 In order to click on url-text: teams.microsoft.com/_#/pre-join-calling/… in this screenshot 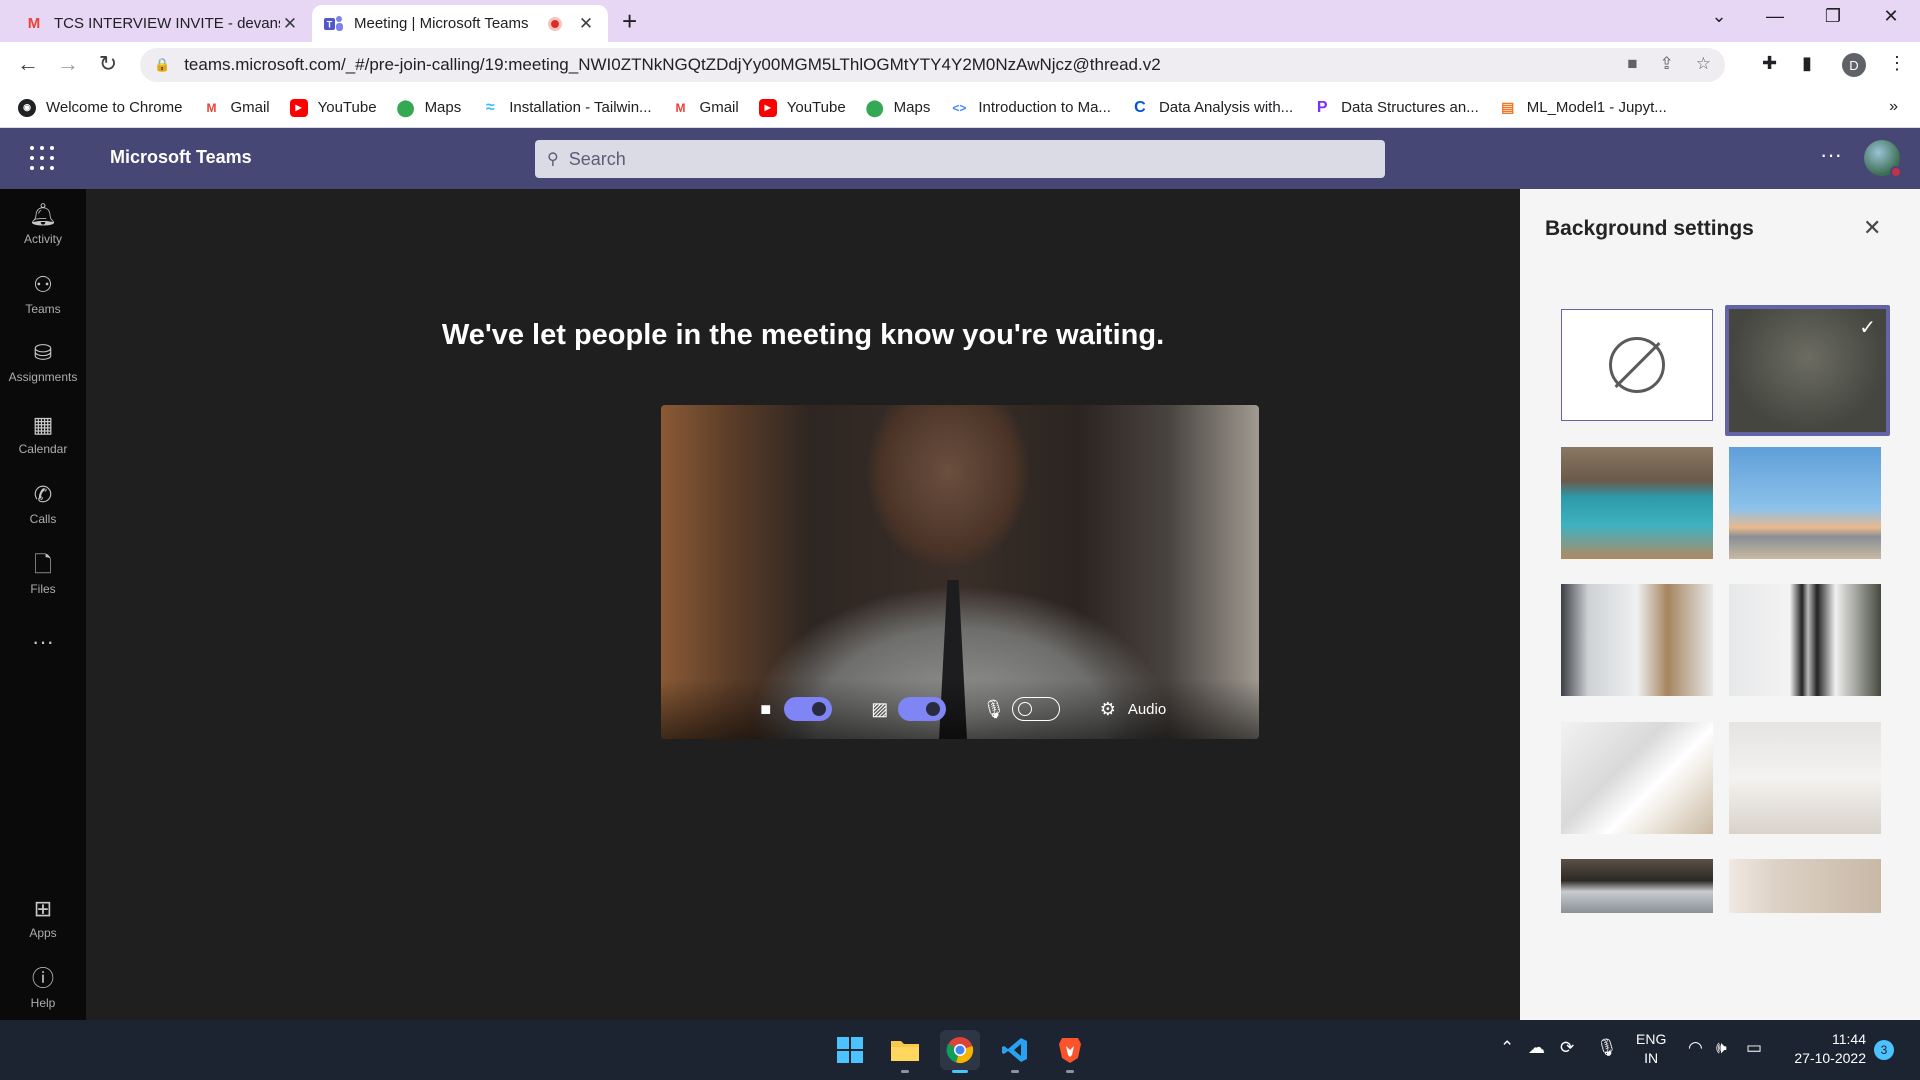, I will do `click(672, 65)`.